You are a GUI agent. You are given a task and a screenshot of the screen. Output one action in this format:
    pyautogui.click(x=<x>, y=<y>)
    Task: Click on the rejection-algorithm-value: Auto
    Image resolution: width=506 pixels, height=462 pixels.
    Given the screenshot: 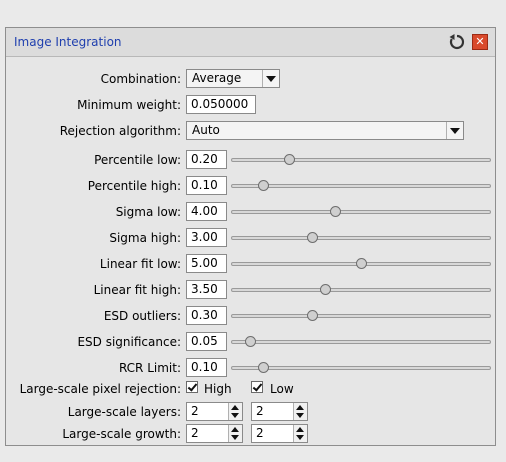 What is the action you would take?
    pyautogui.click(x=206, y=130)
    